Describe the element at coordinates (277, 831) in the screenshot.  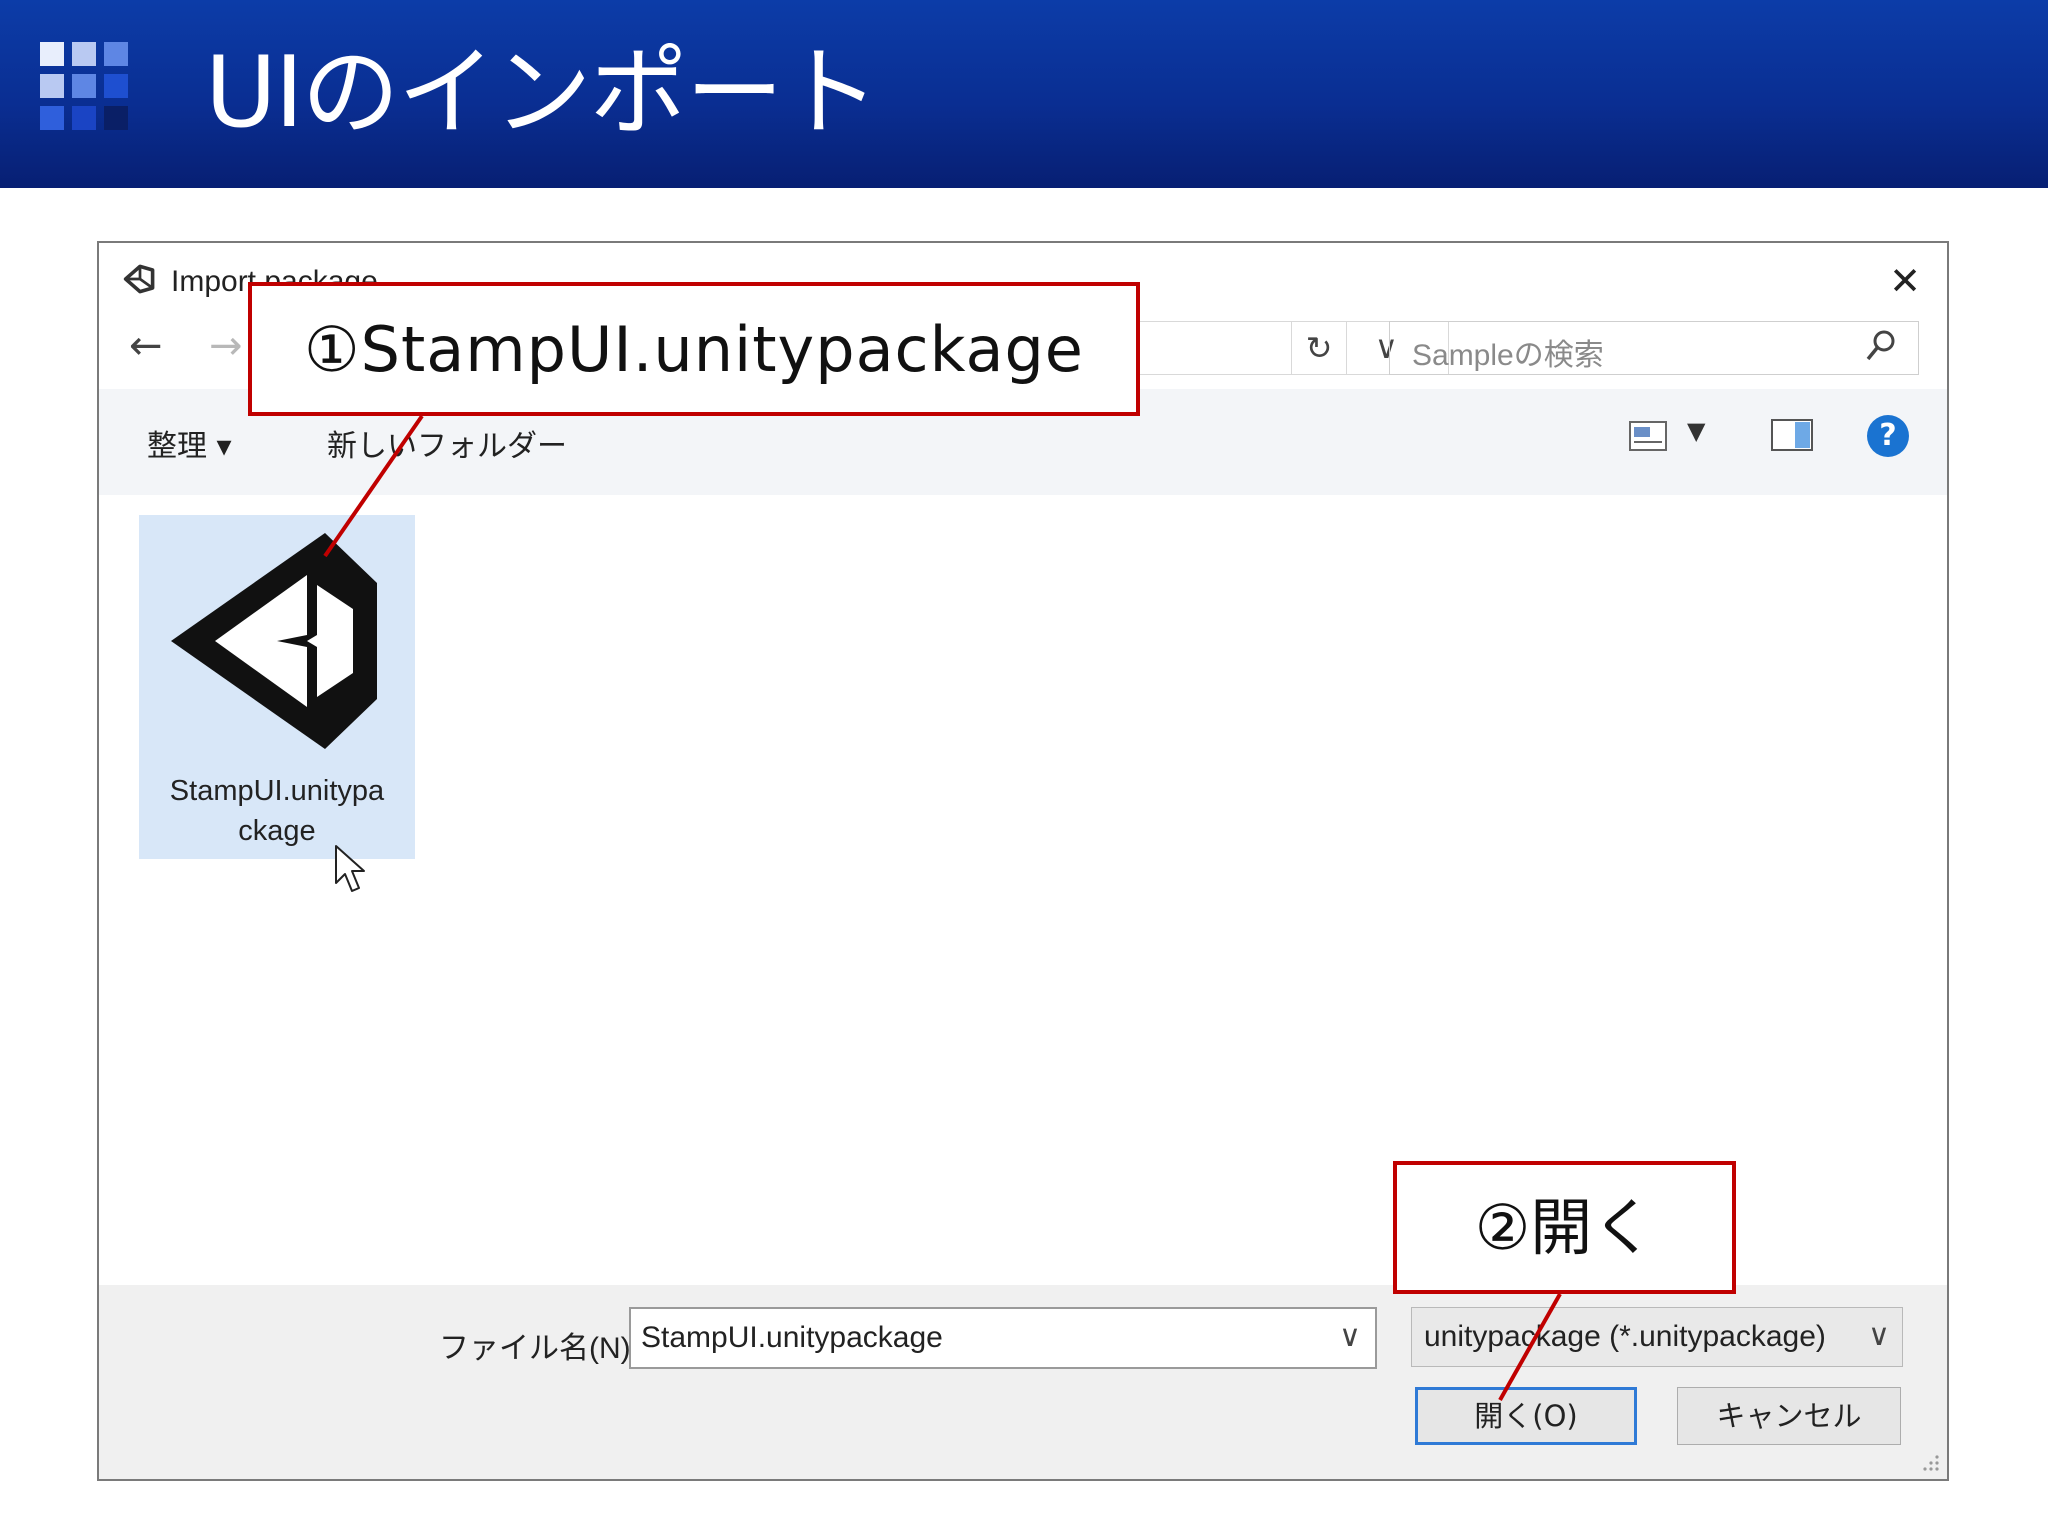
I see `file-name-line2: ckage` at that location.